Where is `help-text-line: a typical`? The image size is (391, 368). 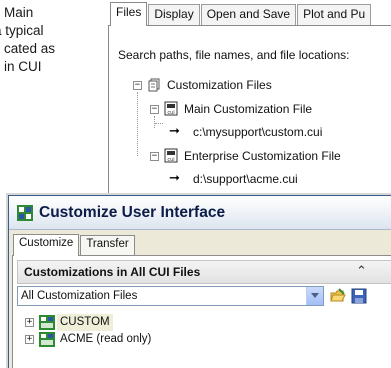 help-text-line: a typical is located at coordinates (22, 30).